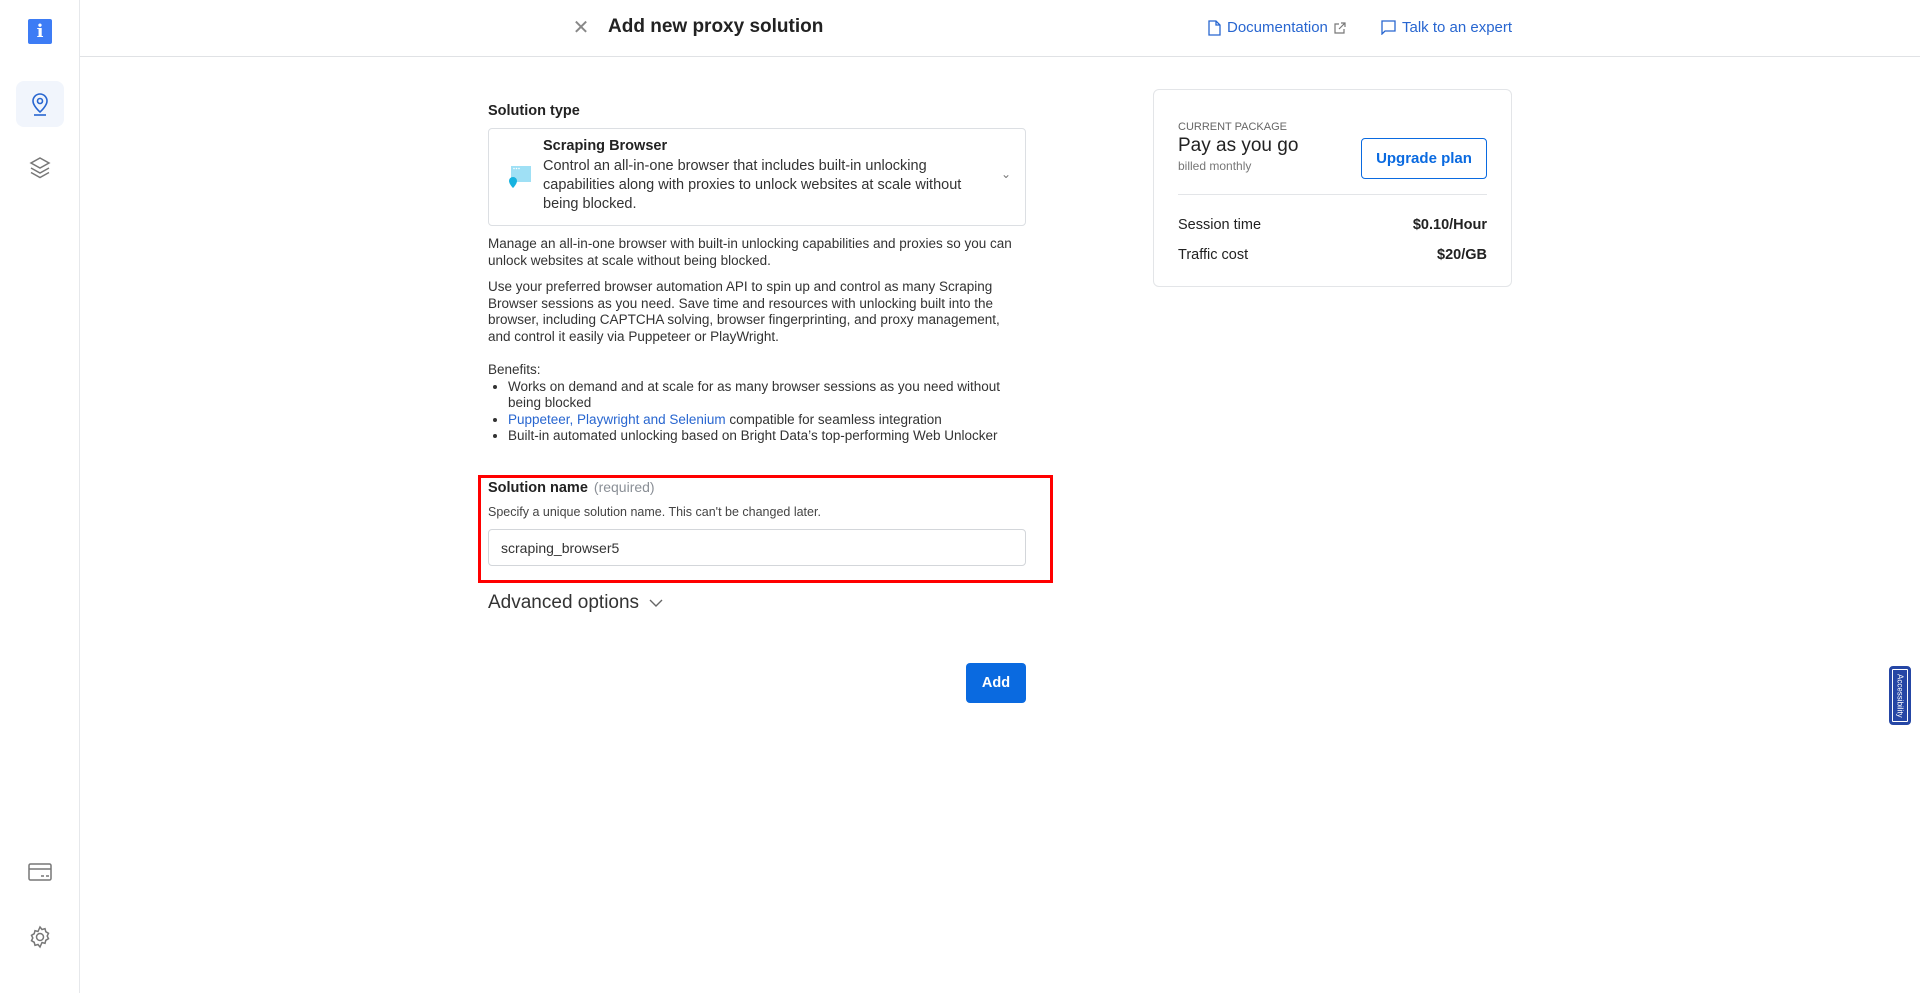 The image size is (1920, 993). I want to click on location-pin-icon, so click(40, 104).